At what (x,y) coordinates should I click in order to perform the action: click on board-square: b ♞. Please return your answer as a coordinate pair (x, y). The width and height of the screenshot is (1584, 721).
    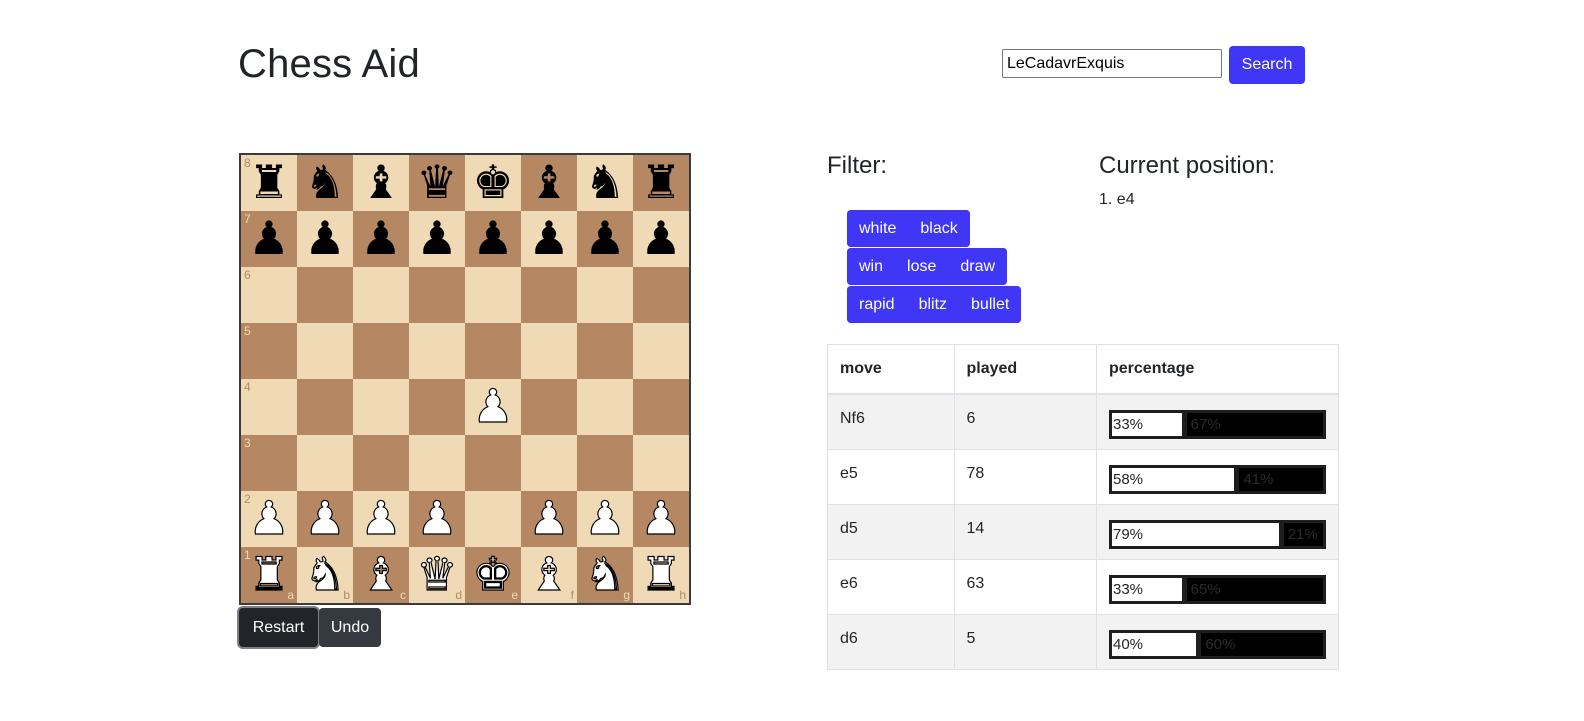
    Looking at the image, I should click on (325, 575).